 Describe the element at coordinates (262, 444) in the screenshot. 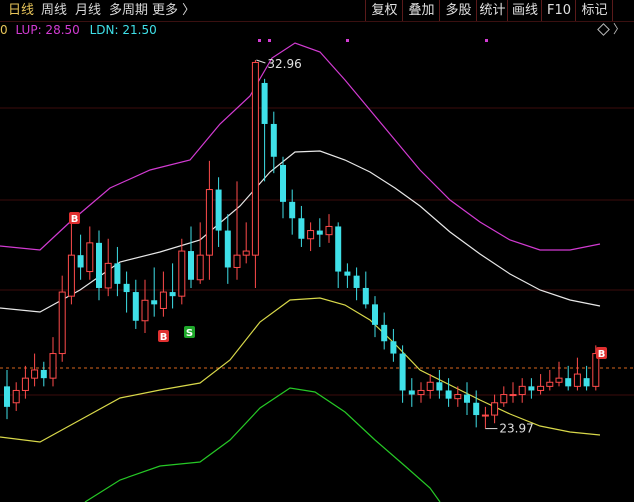

I see `green-band-line` at that location.